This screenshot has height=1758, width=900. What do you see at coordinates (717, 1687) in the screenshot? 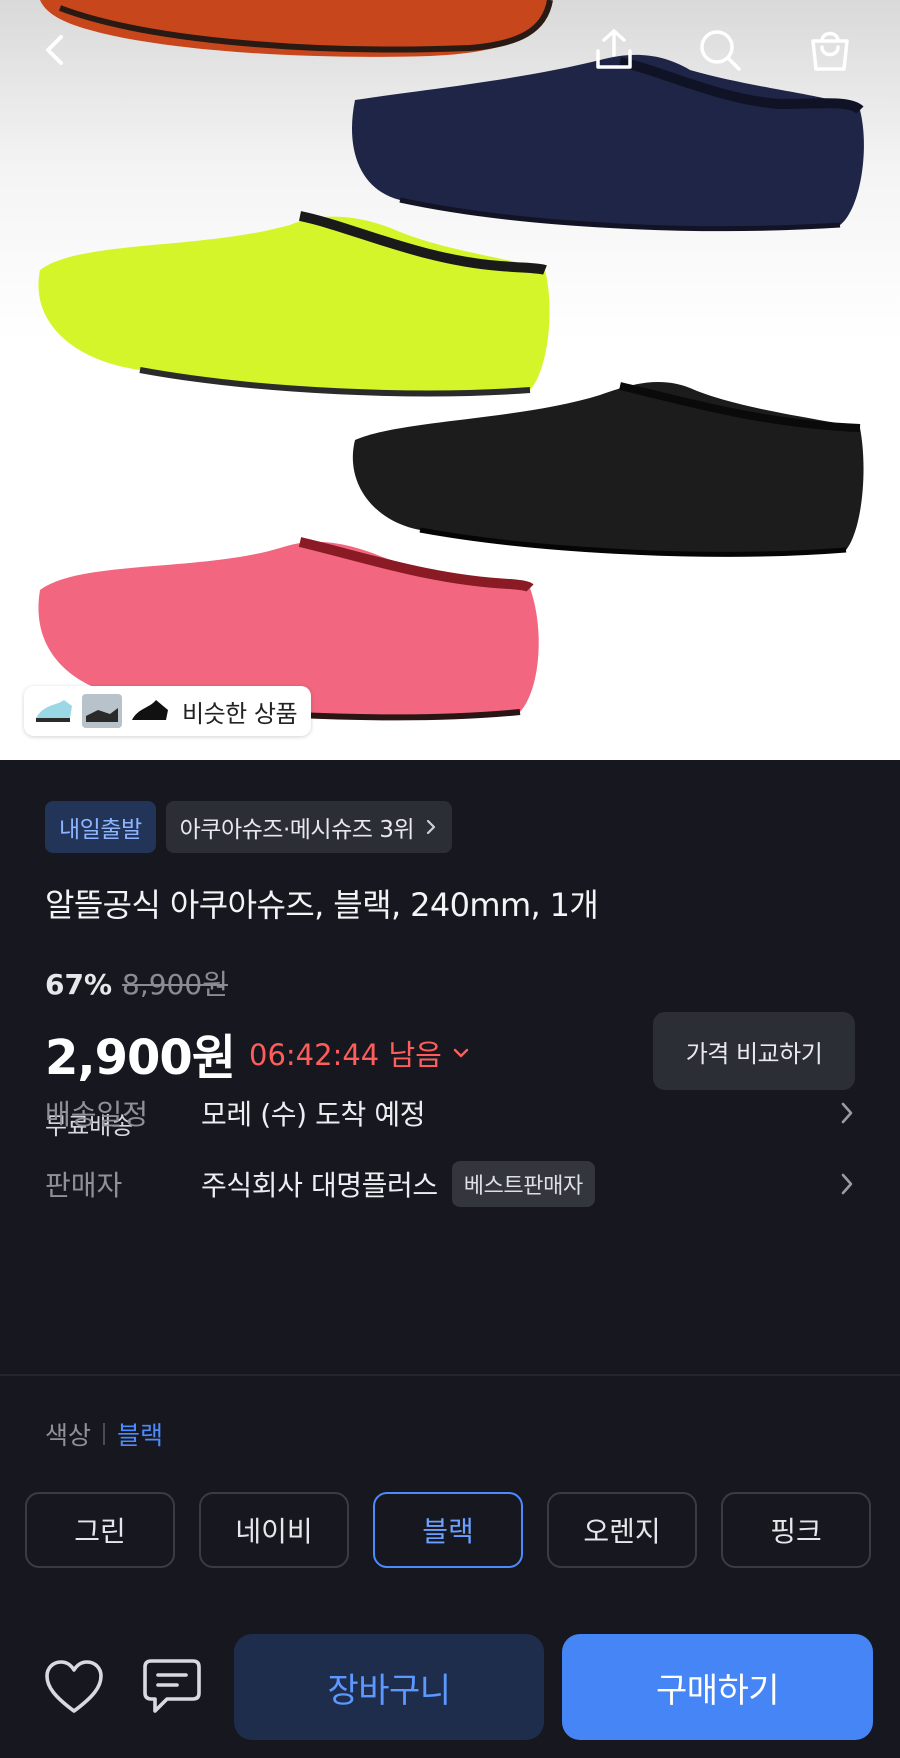
I see `buy-now-button: 구매하기` at bounding box center [717, 1687].